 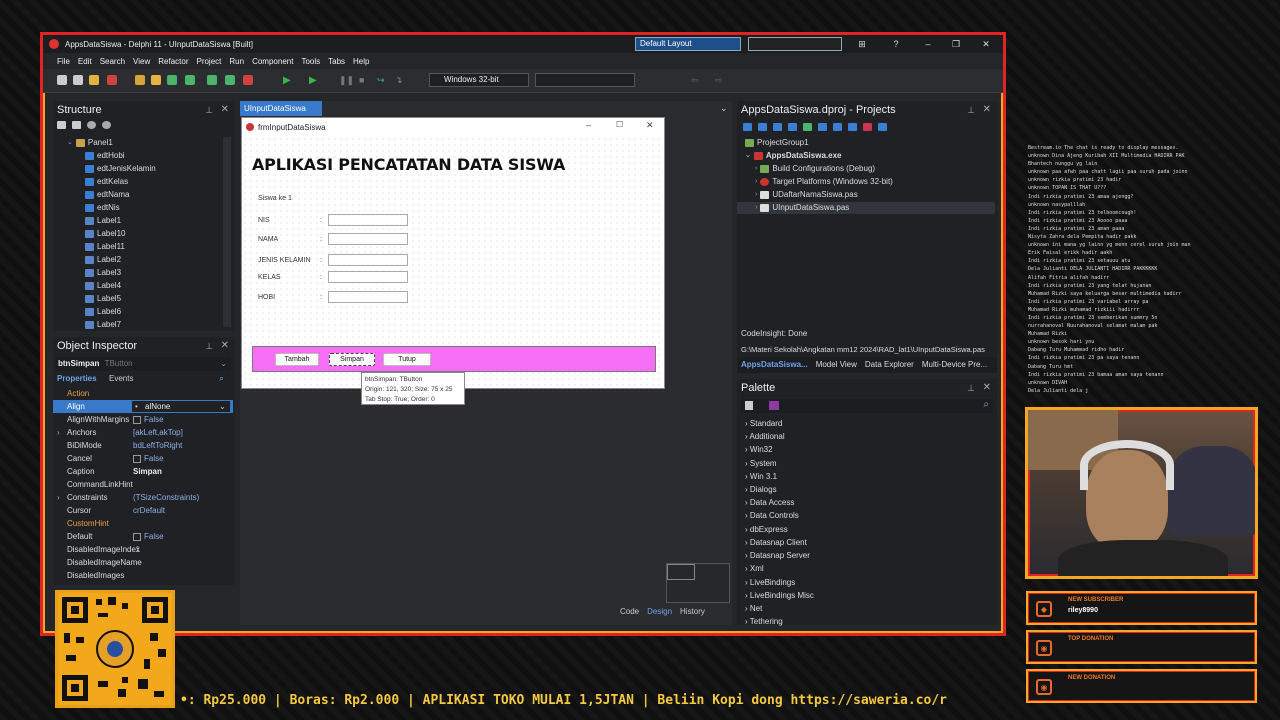 What do you see at coordinates (143, 406) in the screenshot?
I see `property-row-selected: Align alNone • ⌄` at bounding box center [143, 406].